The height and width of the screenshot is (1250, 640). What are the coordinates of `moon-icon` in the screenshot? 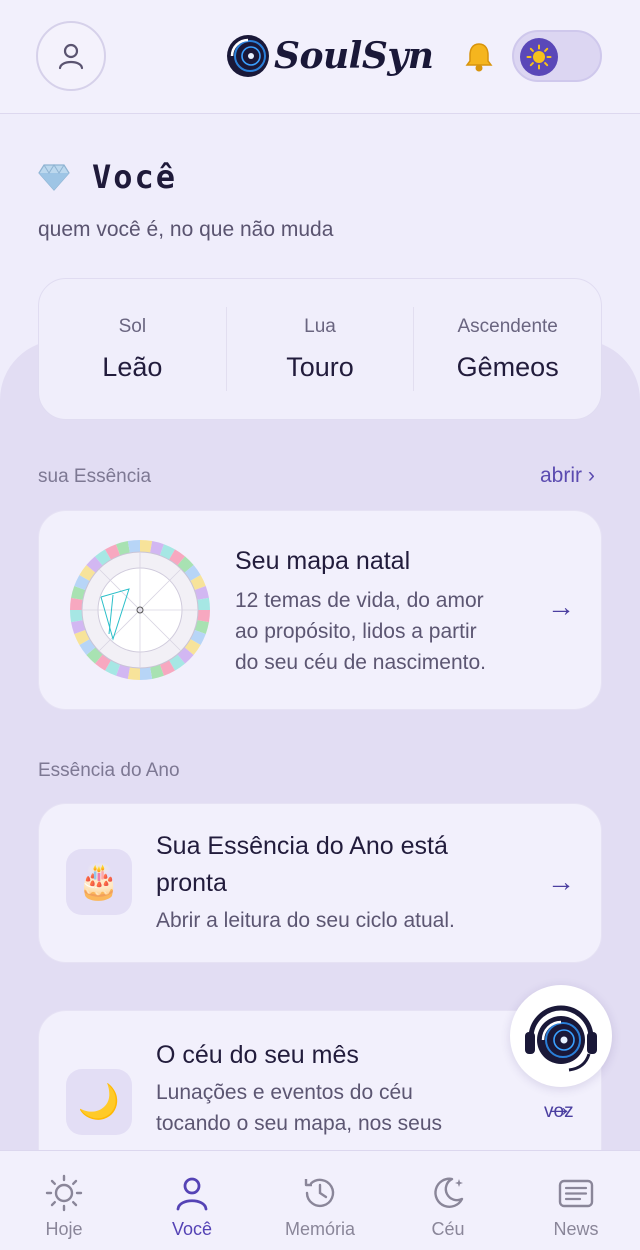 It's located at (449, 1192).